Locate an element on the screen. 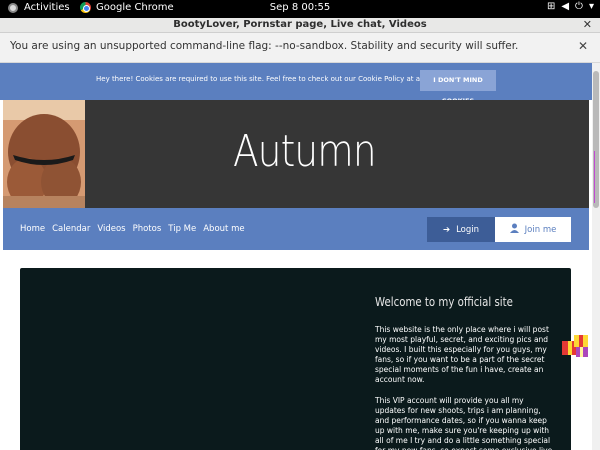 This screenshot has height=450, width=600. join-label: Join me is located at coordinates (540, 229).